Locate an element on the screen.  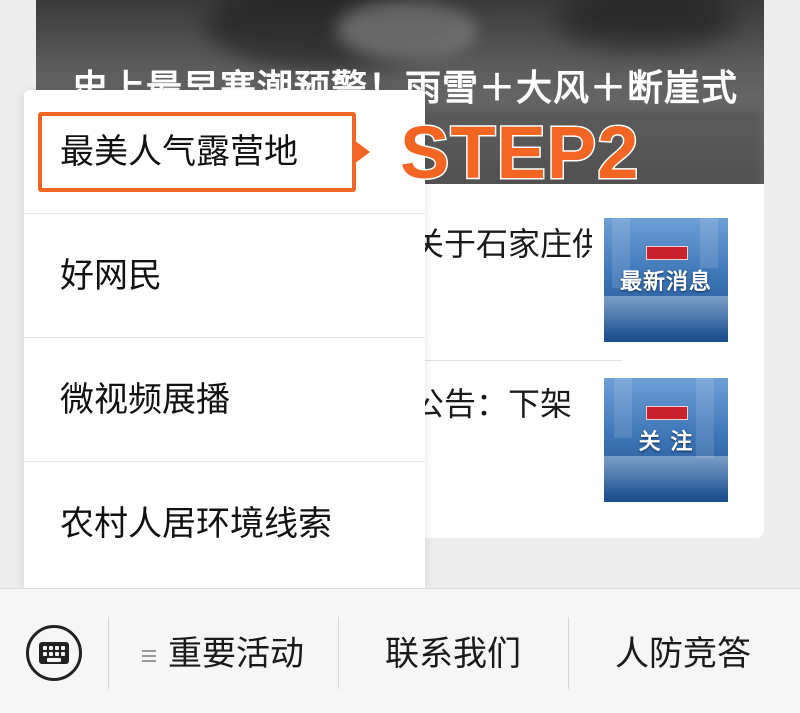
menu-item-micro-video: 微视频展播 is located at coordinates (224, 400).